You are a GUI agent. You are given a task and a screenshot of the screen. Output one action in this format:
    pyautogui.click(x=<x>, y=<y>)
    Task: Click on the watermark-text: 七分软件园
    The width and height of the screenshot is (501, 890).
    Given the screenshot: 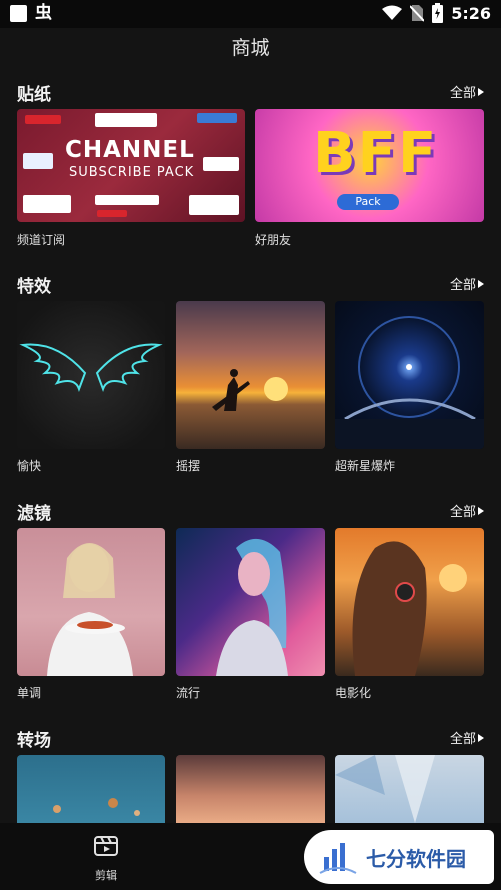 What is the action you would take?
    pyautogui.click(x=416, y=858)
    